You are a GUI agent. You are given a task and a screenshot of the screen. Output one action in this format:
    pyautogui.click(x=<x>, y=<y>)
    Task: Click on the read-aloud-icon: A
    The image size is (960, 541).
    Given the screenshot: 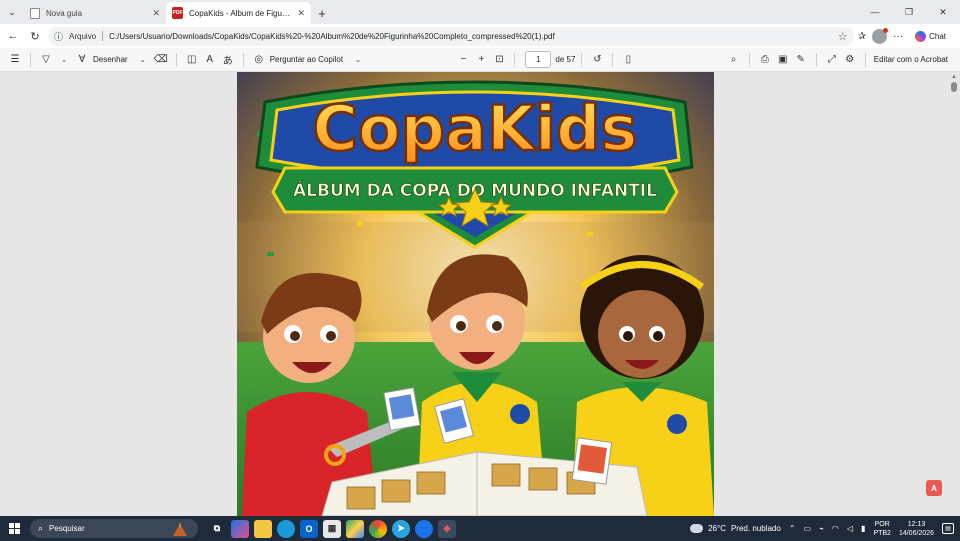 What is the action you would take?
    pyautogui.click(x=210, y=60)
    